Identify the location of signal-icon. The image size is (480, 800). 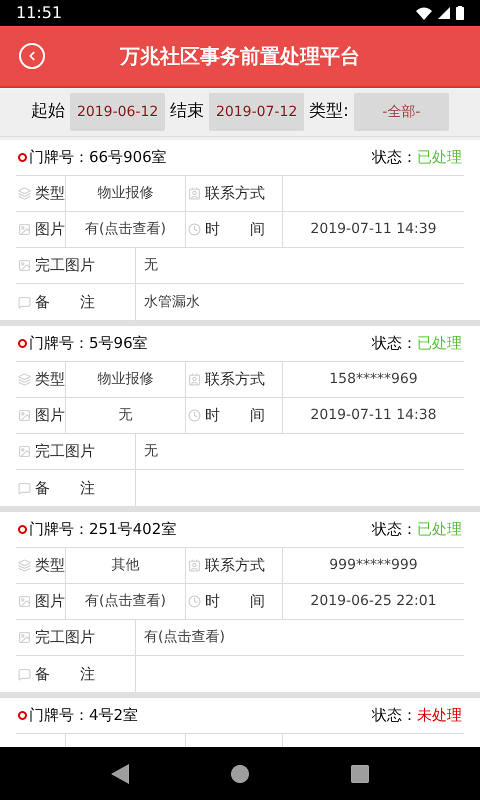
(444, 13).